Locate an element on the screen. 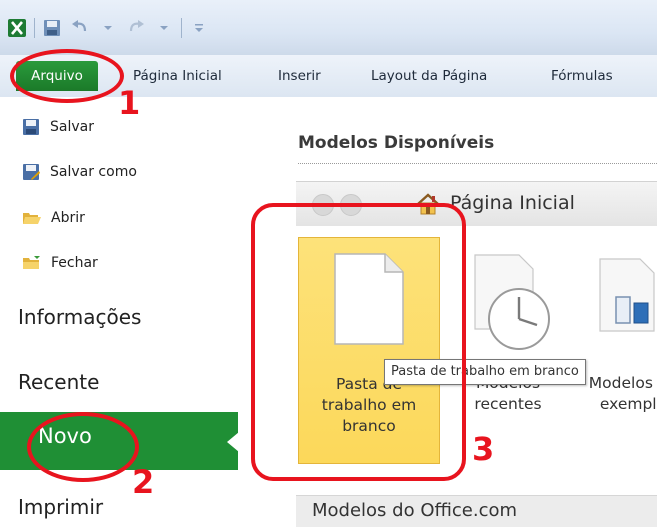 This screenshot has width=657, height=527. tab-layout-da-pagina: Layout da Página is located at coordinates (429, 76).